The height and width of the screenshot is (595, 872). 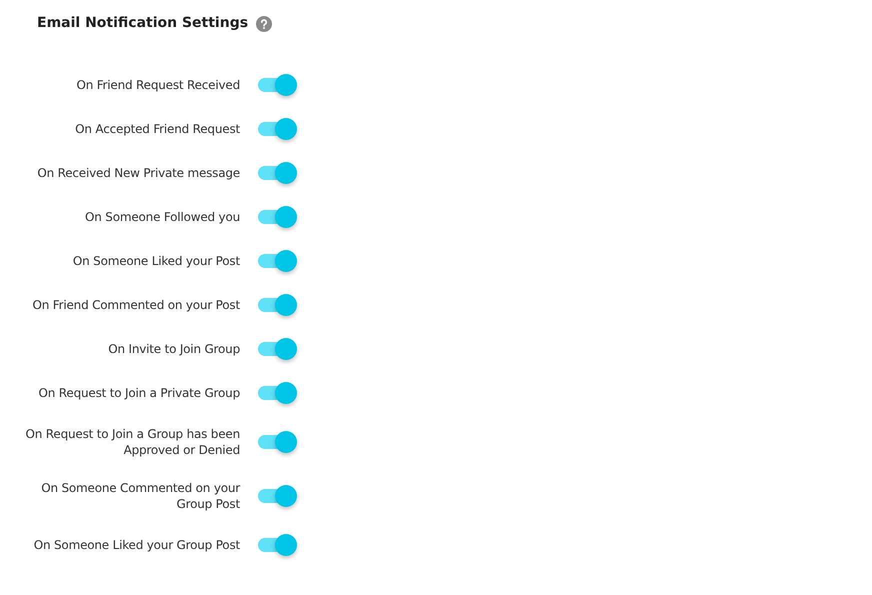 I want to click on setting-label: On Someone Commented on your Group Post, so click(x=140, y=496).